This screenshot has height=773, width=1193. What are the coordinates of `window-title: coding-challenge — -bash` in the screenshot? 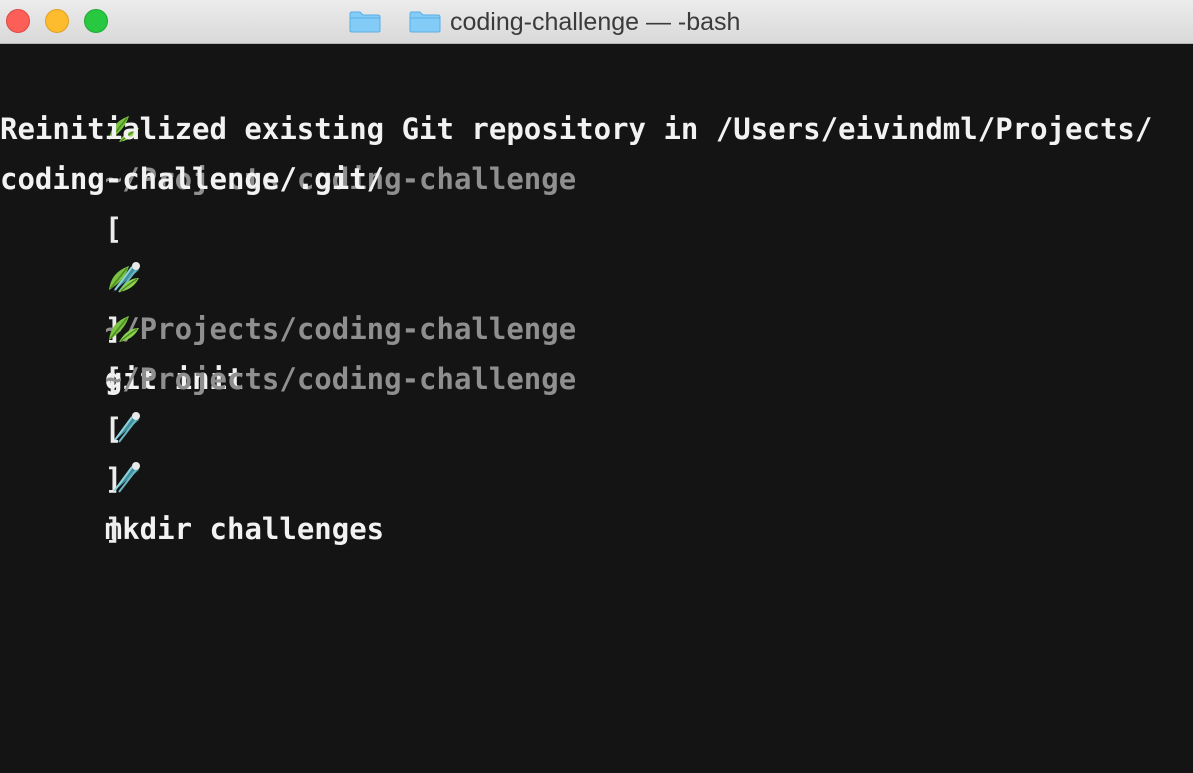 It's located at (595, 22).